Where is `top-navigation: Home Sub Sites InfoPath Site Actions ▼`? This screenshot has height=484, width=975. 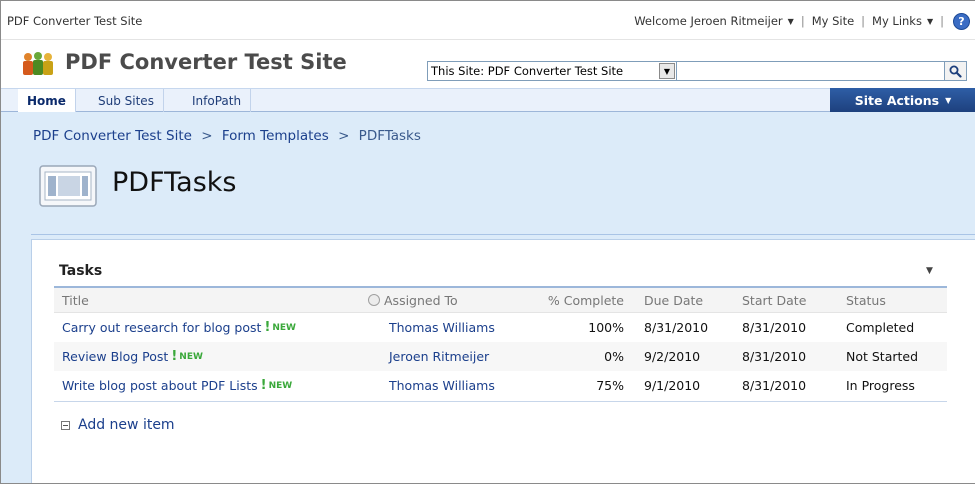
top-navigation: Home Sub Sites InfoPath Site Actions ▼ is located at coordinates (488, 100).